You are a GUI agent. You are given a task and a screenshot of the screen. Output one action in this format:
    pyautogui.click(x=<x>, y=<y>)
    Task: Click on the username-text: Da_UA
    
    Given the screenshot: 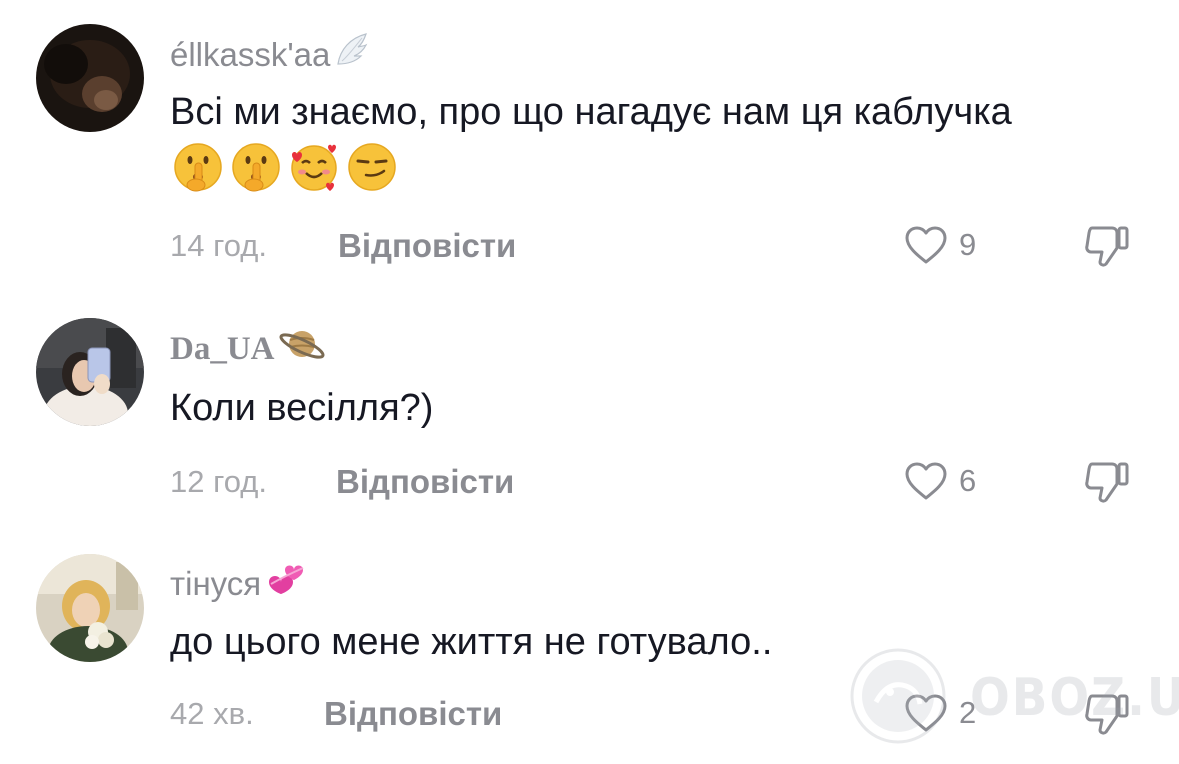 What is the action you would take?
    pyautogui.click(x=222, y=348)
    